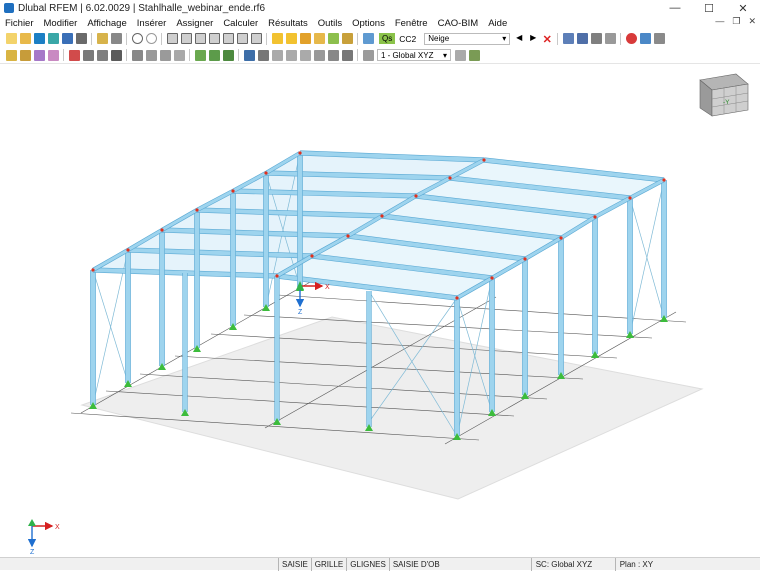 The image size is (760, 571). I want to click on doc-close-icon: ✕, so click(752, 21).